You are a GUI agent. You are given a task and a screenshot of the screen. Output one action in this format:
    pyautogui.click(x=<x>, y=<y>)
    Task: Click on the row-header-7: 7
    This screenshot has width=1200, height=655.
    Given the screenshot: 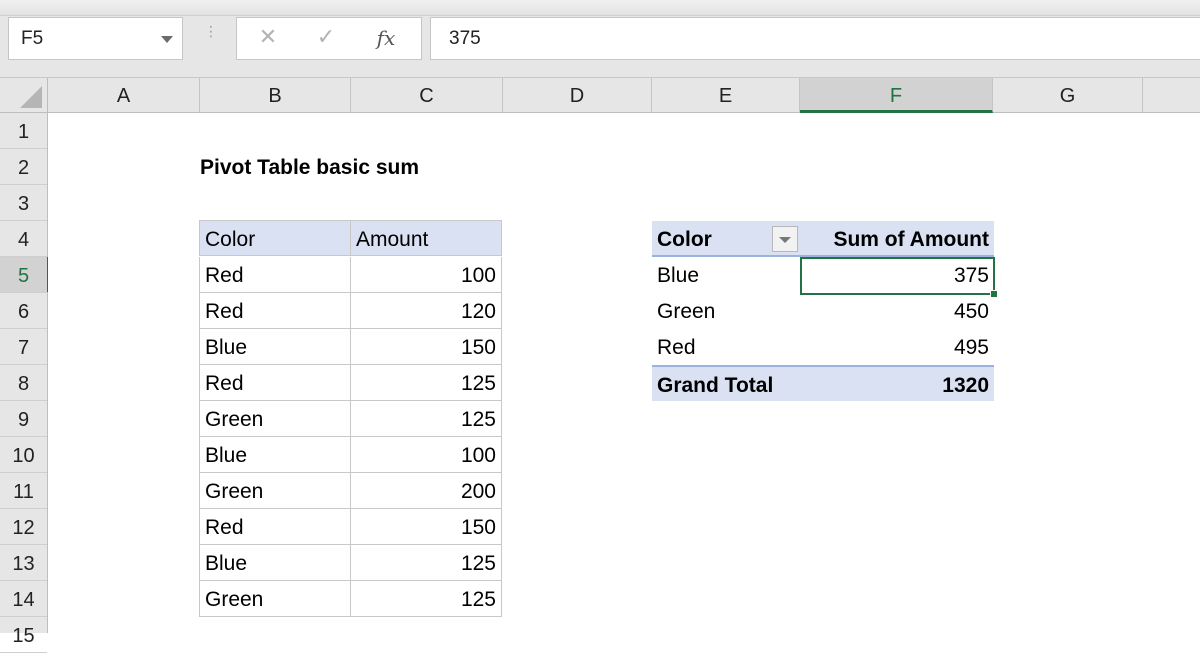 What is the action you would take?
    pyautogui.click(x=23, y=347)
    